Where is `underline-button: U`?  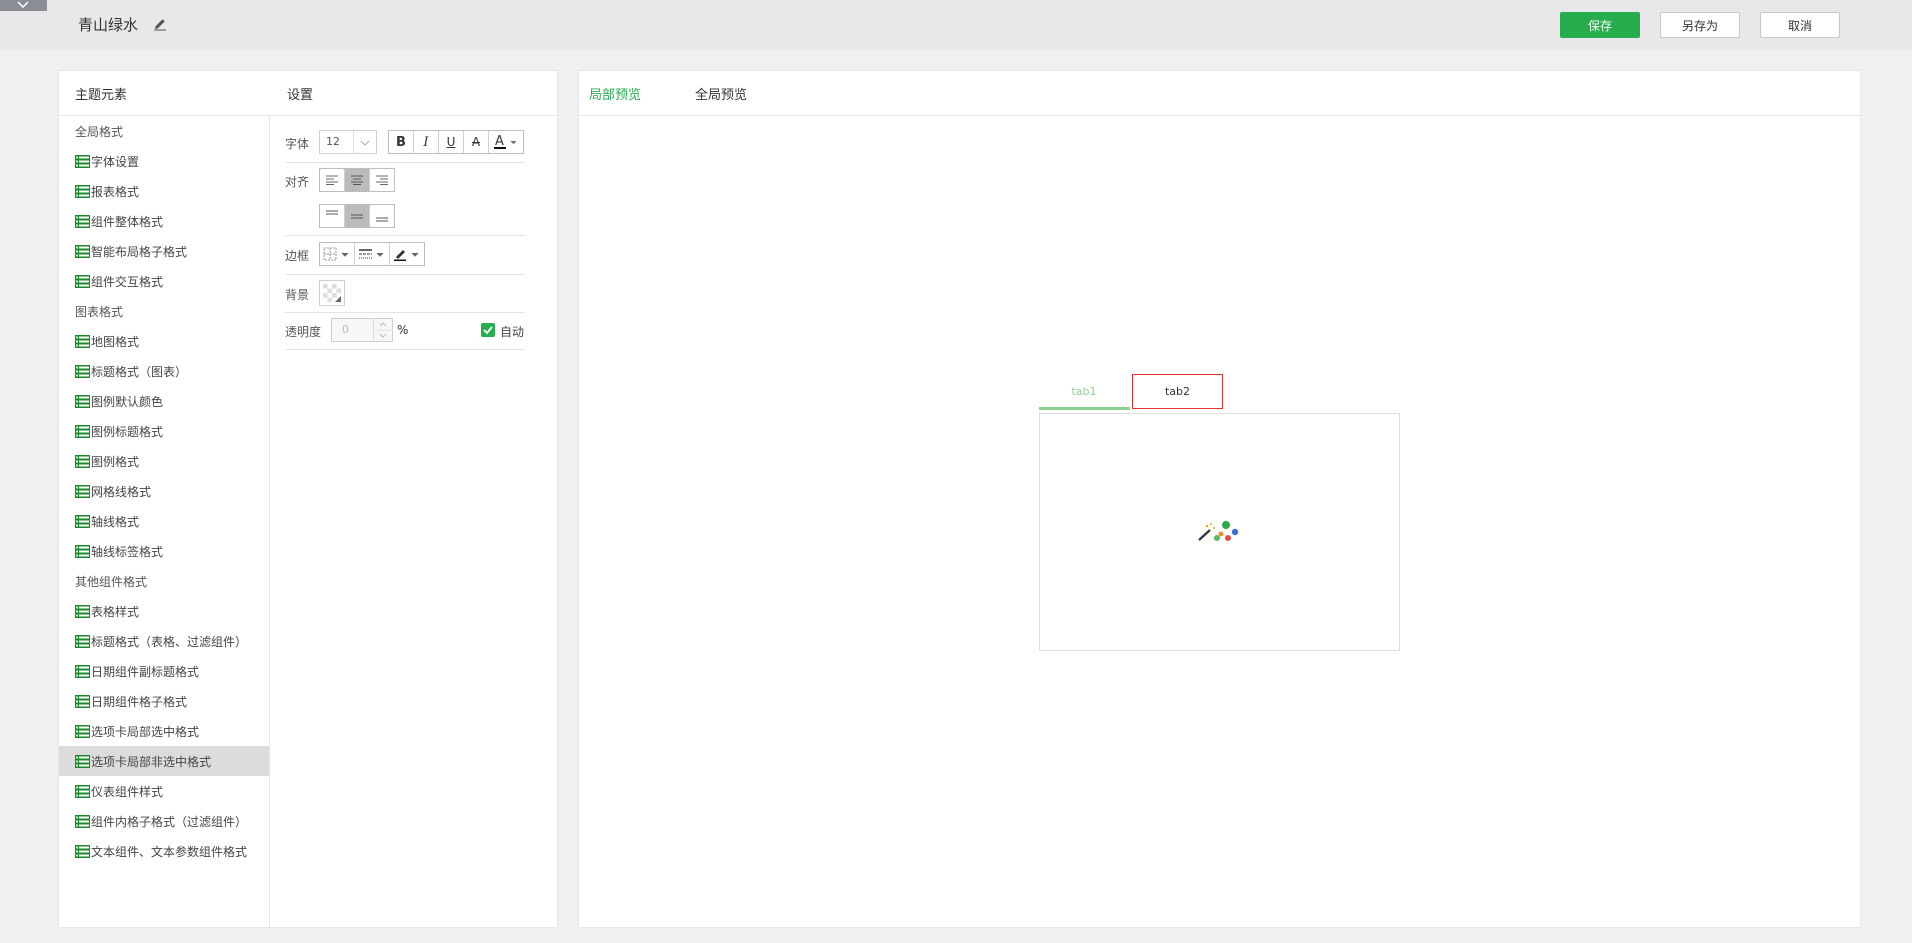
underline-button: U is located at coordinates (451, 142).